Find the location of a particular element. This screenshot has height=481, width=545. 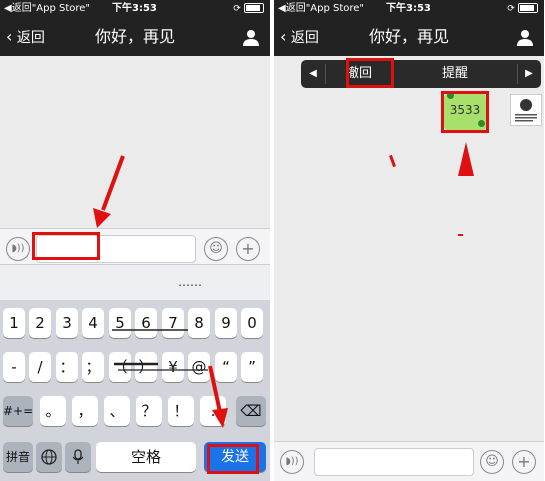

microphone-icon is located at coordinates (78, 457).